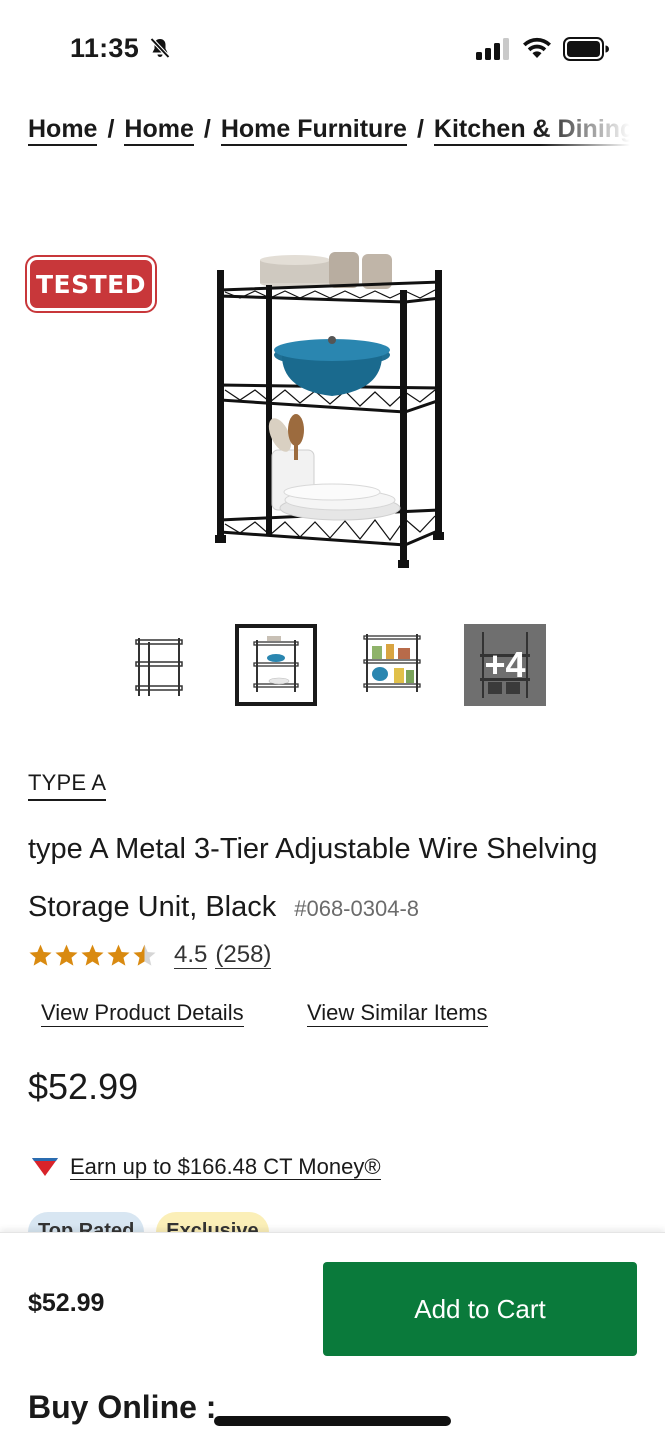  I want to click on cellular-signal-icon, so click(492, 49).